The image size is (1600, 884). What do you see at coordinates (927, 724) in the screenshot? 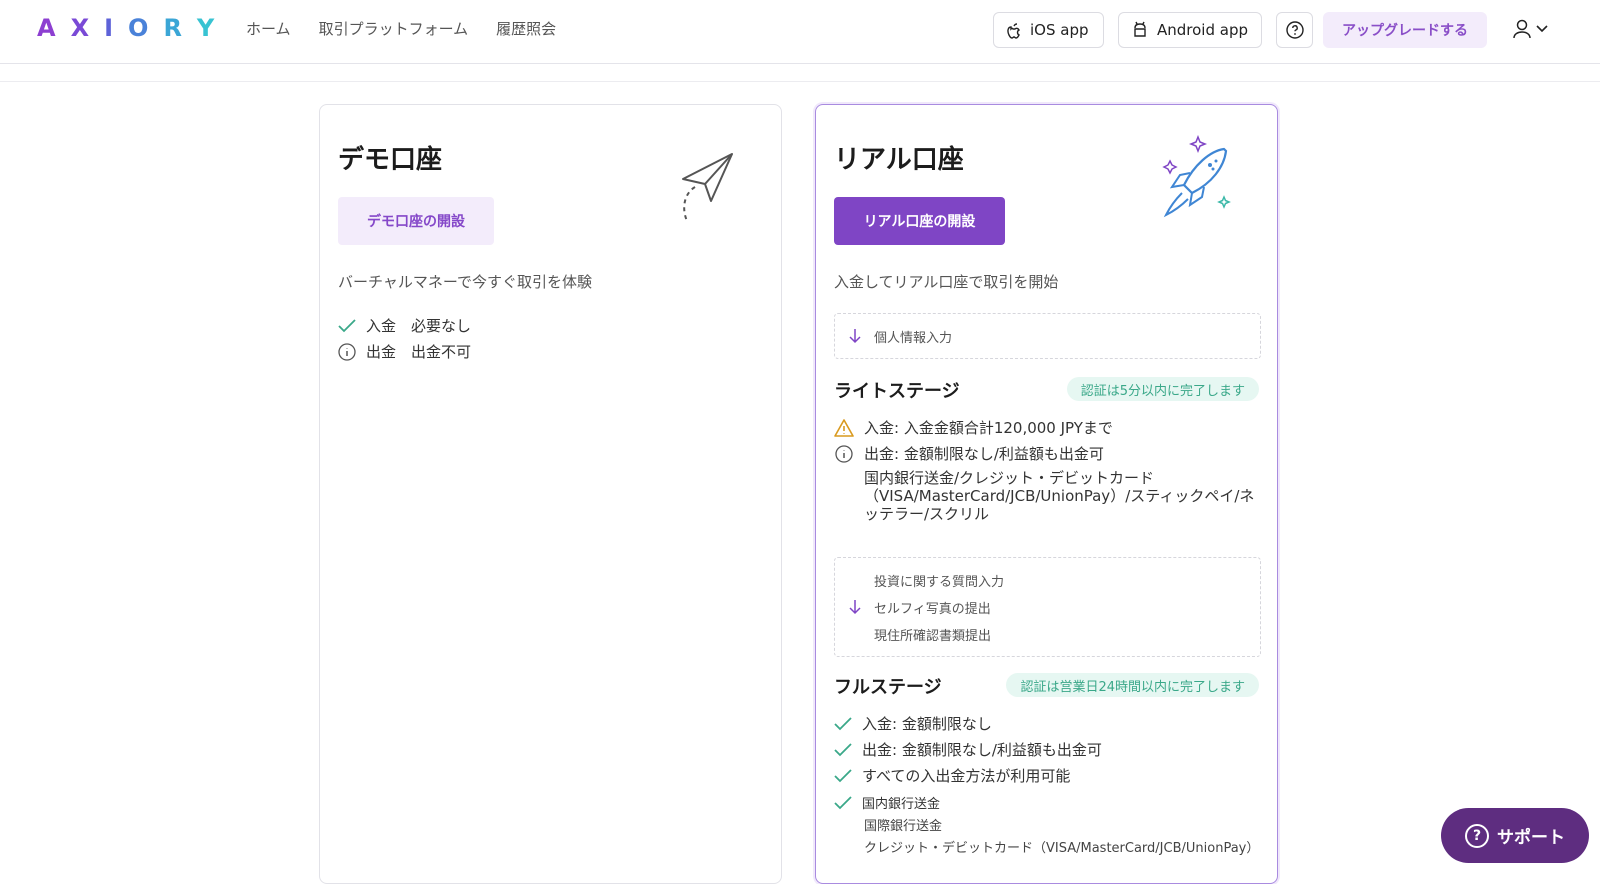
I see `full-deposit-text: 入金: 金額制限なし` at bounding box center [927, 724].